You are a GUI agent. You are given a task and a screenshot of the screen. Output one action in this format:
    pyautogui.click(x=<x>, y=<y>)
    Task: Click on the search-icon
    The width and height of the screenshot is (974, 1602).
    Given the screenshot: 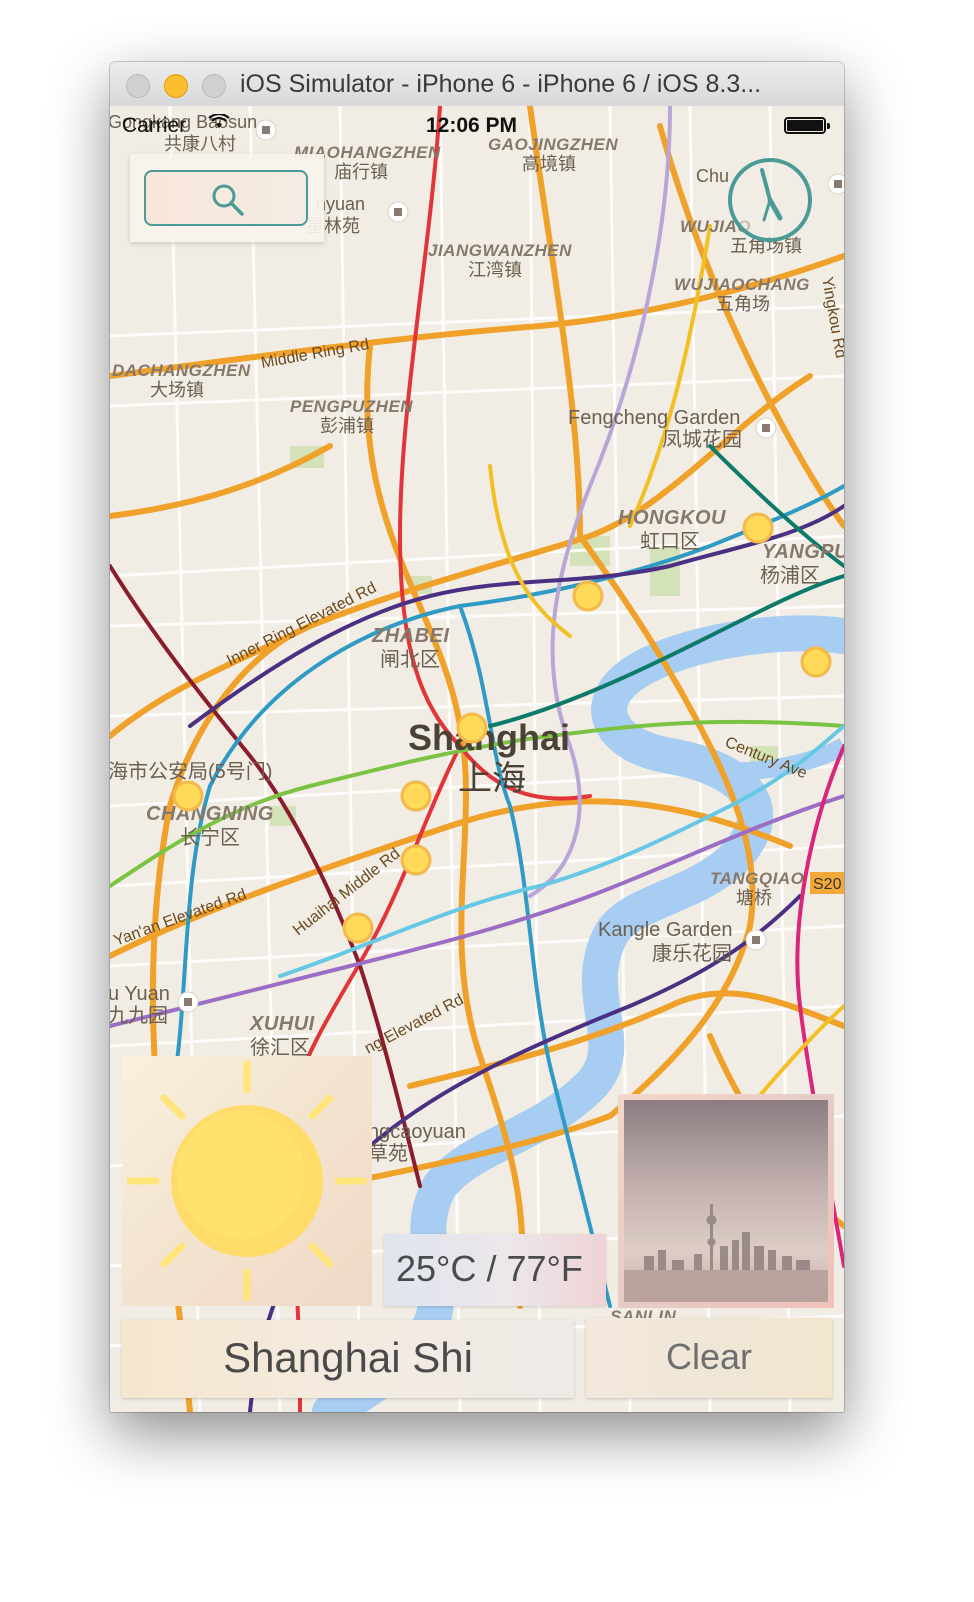 What is the action you would take?
    pyautogui.click(x=228, y=200)
    